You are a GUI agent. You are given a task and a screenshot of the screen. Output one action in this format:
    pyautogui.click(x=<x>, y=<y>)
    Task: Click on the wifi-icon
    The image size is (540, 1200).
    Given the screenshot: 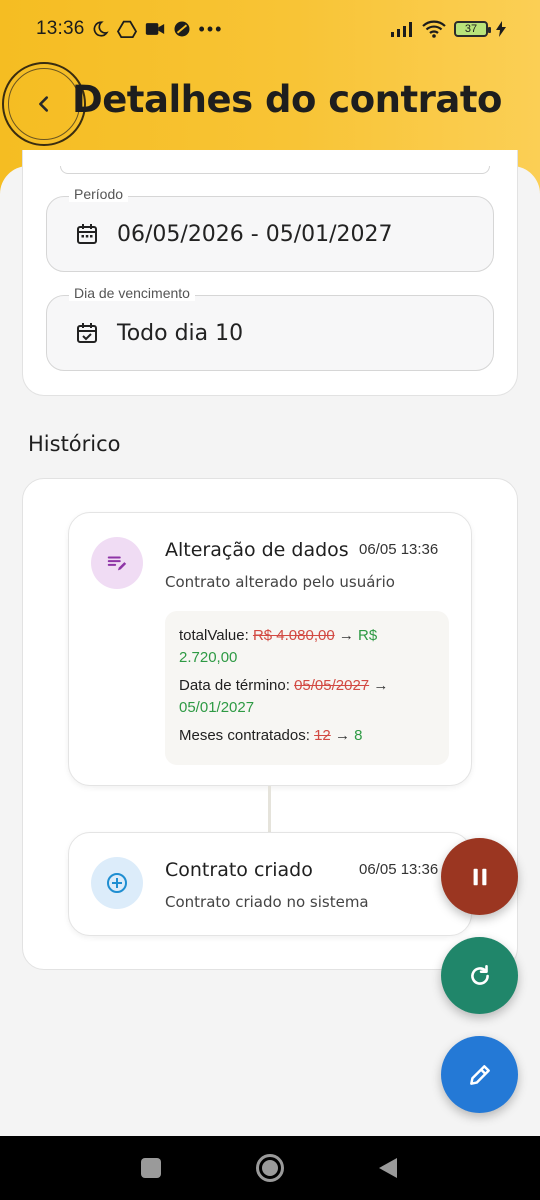 What is the action you would take?
    pyautogui.click(x=434, y=29)
    